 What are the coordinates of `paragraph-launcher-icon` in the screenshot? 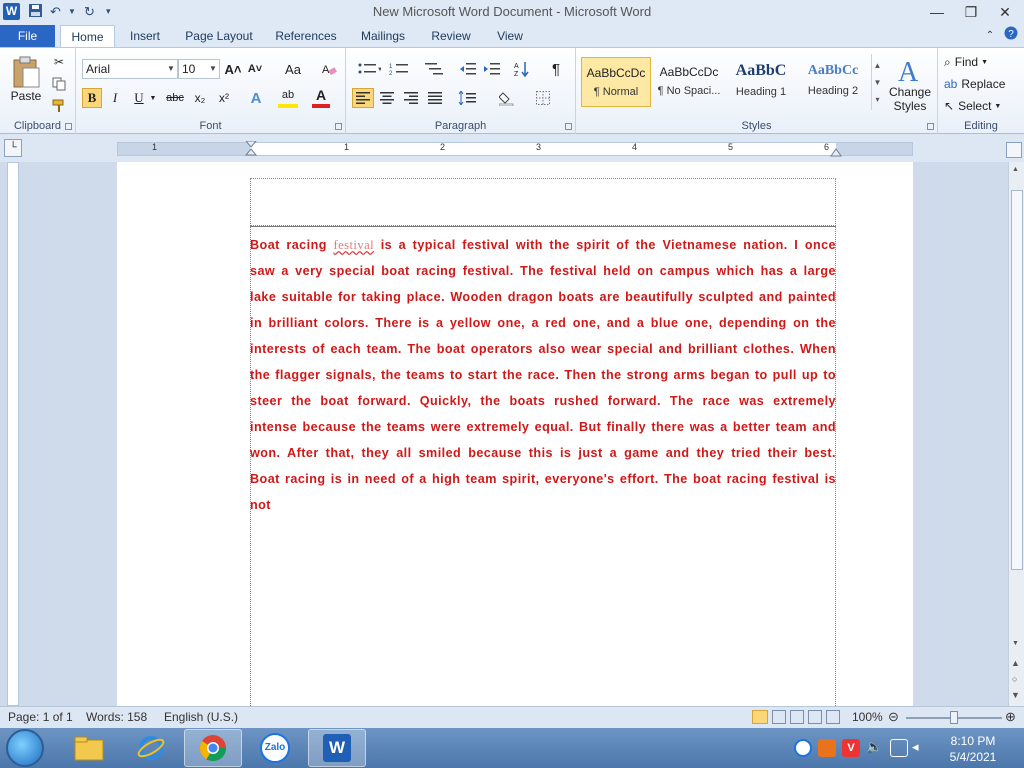 It's located at (568, 126).